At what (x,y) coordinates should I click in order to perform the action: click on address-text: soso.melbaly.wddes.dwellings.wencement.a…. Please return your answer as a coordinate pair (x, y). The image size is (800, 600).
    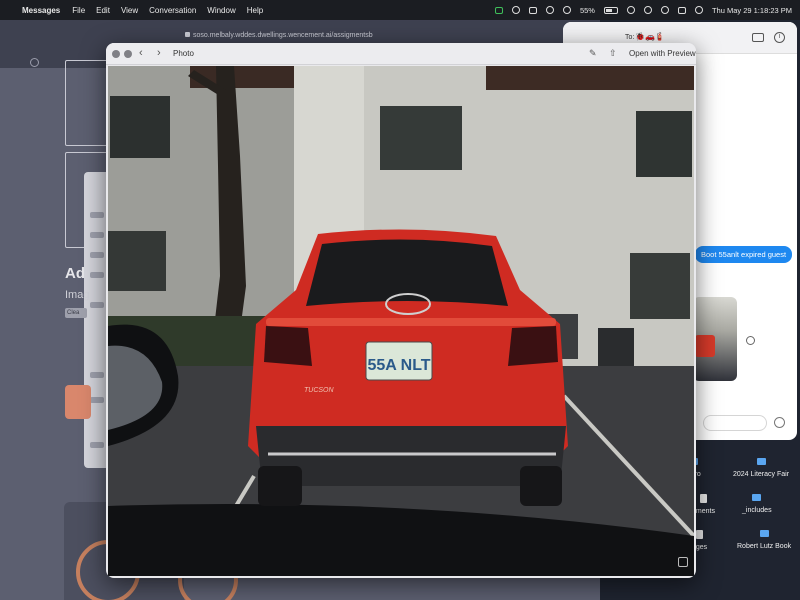
    Looking at the image, I should click on (283, 35).